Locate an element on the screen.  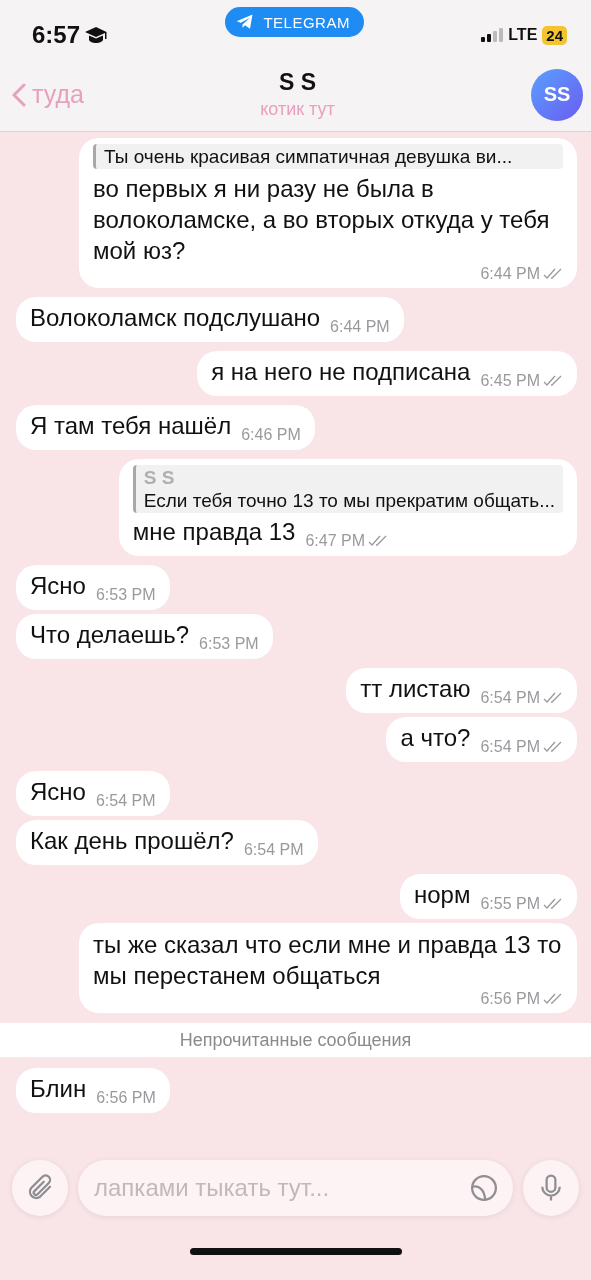
app-pill: TELEGRAM is located at coordinates (294, 22).